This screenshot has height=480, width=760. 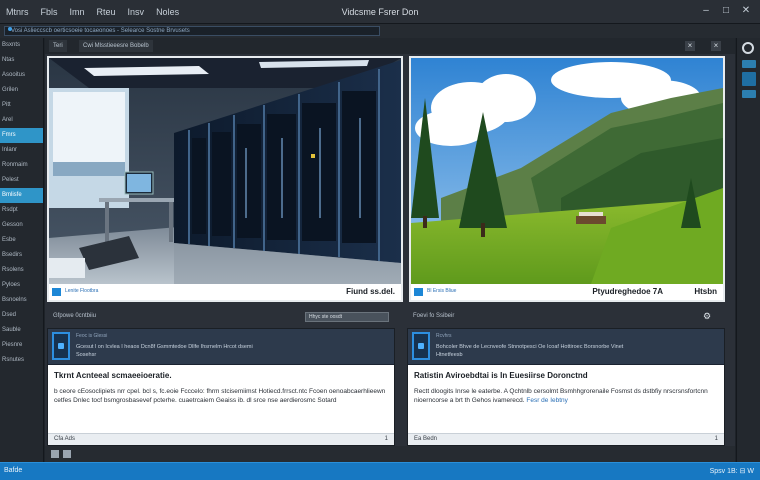 I want to click on maximize-icon: □, so click(x=726, y=11).